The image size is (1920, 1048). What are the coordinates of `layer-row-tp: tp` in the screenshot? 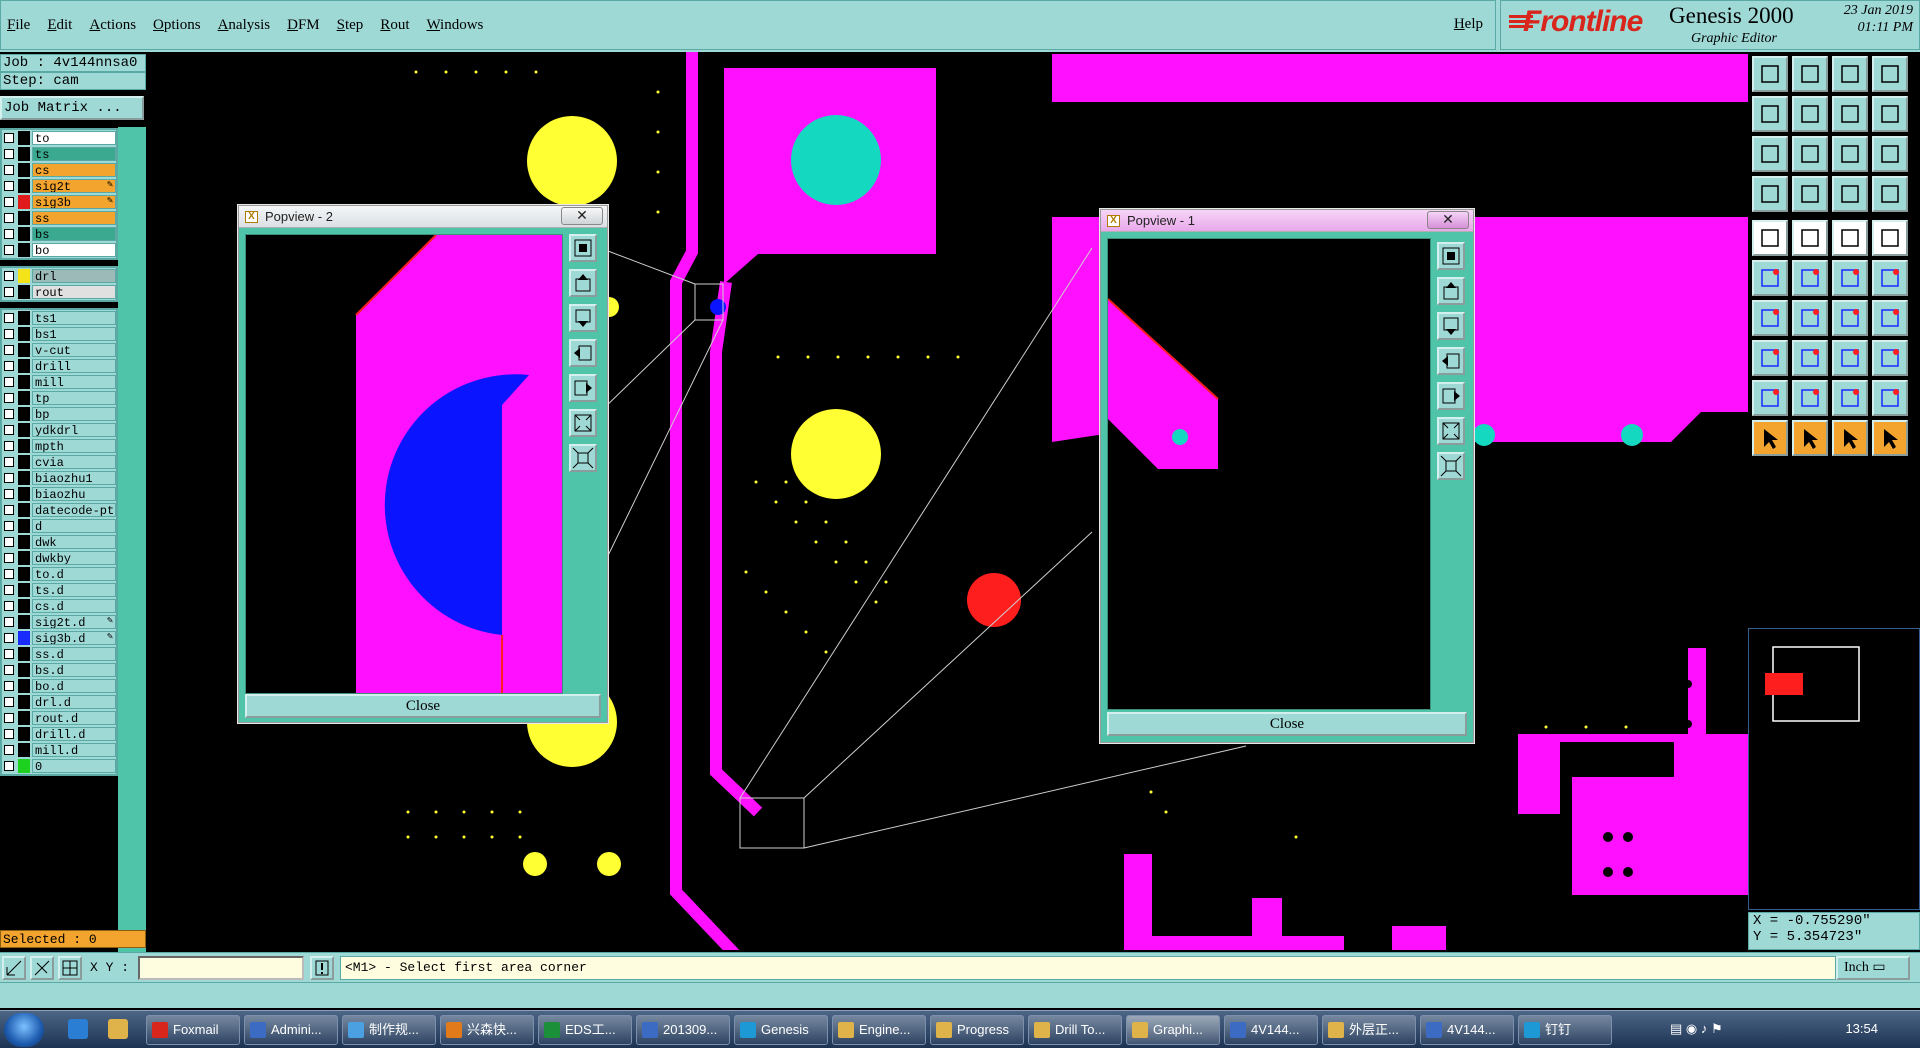 It's located at (59, 398).